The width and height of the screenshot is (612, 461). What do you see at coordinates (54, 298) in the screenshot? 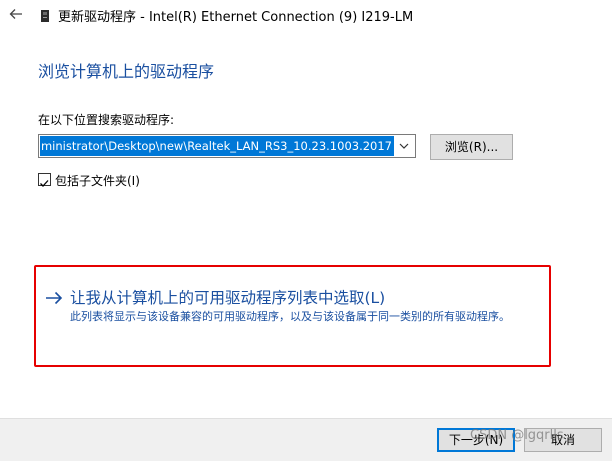
I see `right-arrow-icon` at bounding box center [54, 298].